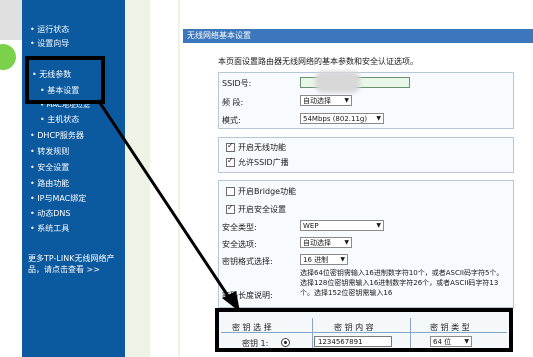 Image resolution: width=533 pixels, height=357 pixels. What do you see at coordinates (230, 161) in the screenshot?
I see `ssid-broadcast-checkbox` at bounding box center [230, 161].